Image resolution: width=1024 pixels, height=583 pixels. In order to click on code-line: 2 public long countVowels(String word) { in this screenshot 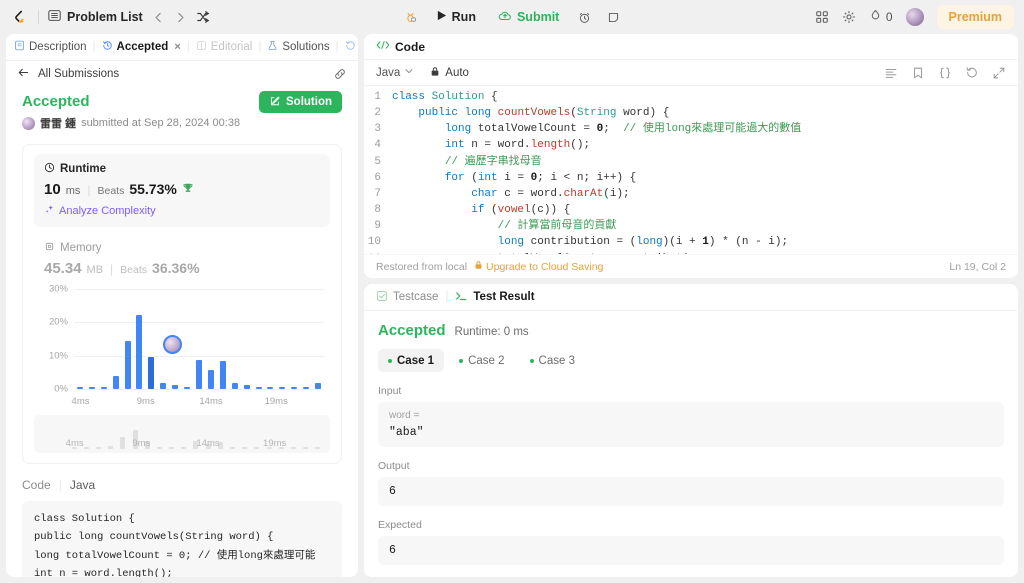, I will do `click(691, 113)`.